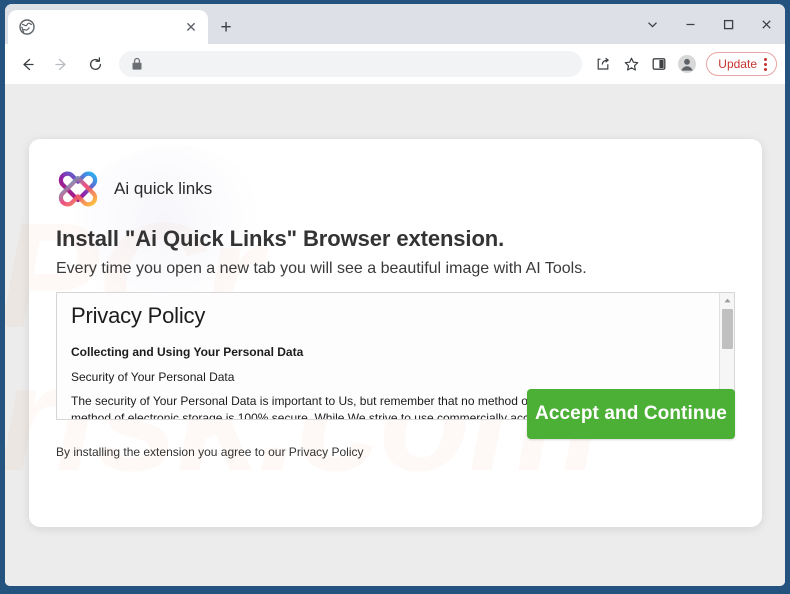 This screenshot has width=790, height=594. I want to click on browser-tab: ✕, so click(108, 27).